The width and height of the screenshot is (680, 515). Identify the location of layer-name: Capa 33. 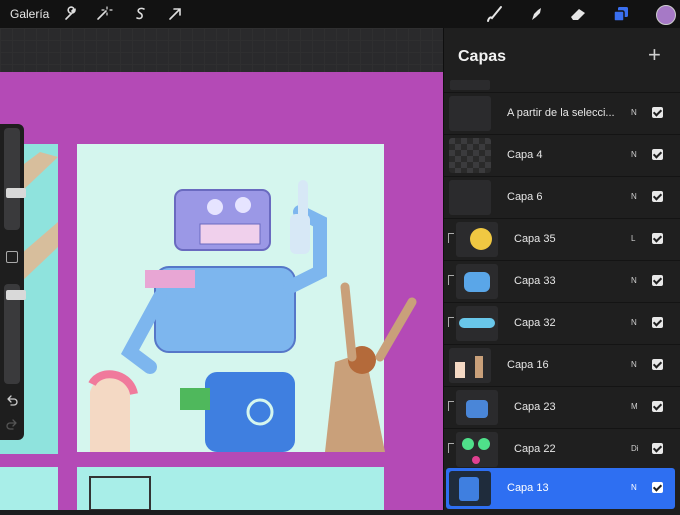
(535, 281).